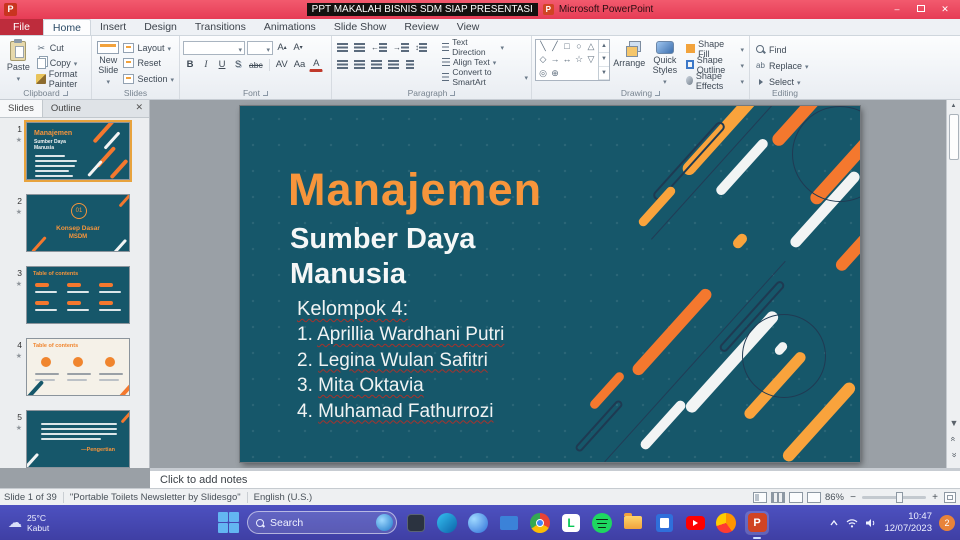  Describe the element at coordinates (543, 59) in the screenshot. I see `shape-diamond-icon: ◇` at that location.